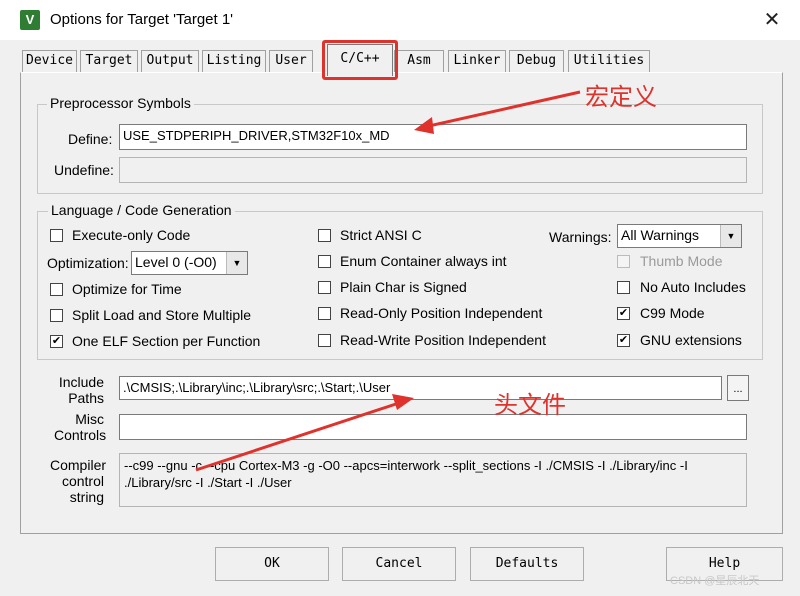 Image resolution: width=800 pixels, height=596 pixels. I want to click on define-arrowhead, so click(424, 125).